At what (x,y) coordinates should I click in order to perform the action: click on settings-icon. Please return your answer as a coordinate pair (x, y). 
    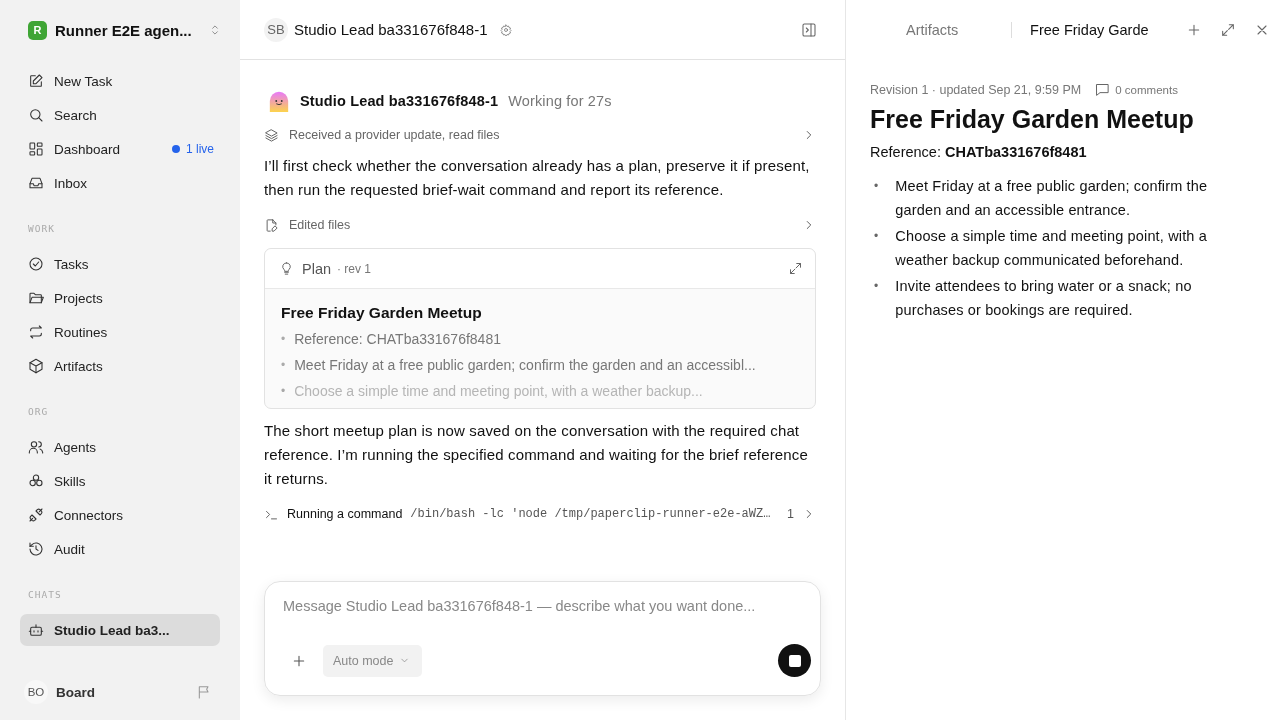
    Looking at the image, I should click on (505, 29).